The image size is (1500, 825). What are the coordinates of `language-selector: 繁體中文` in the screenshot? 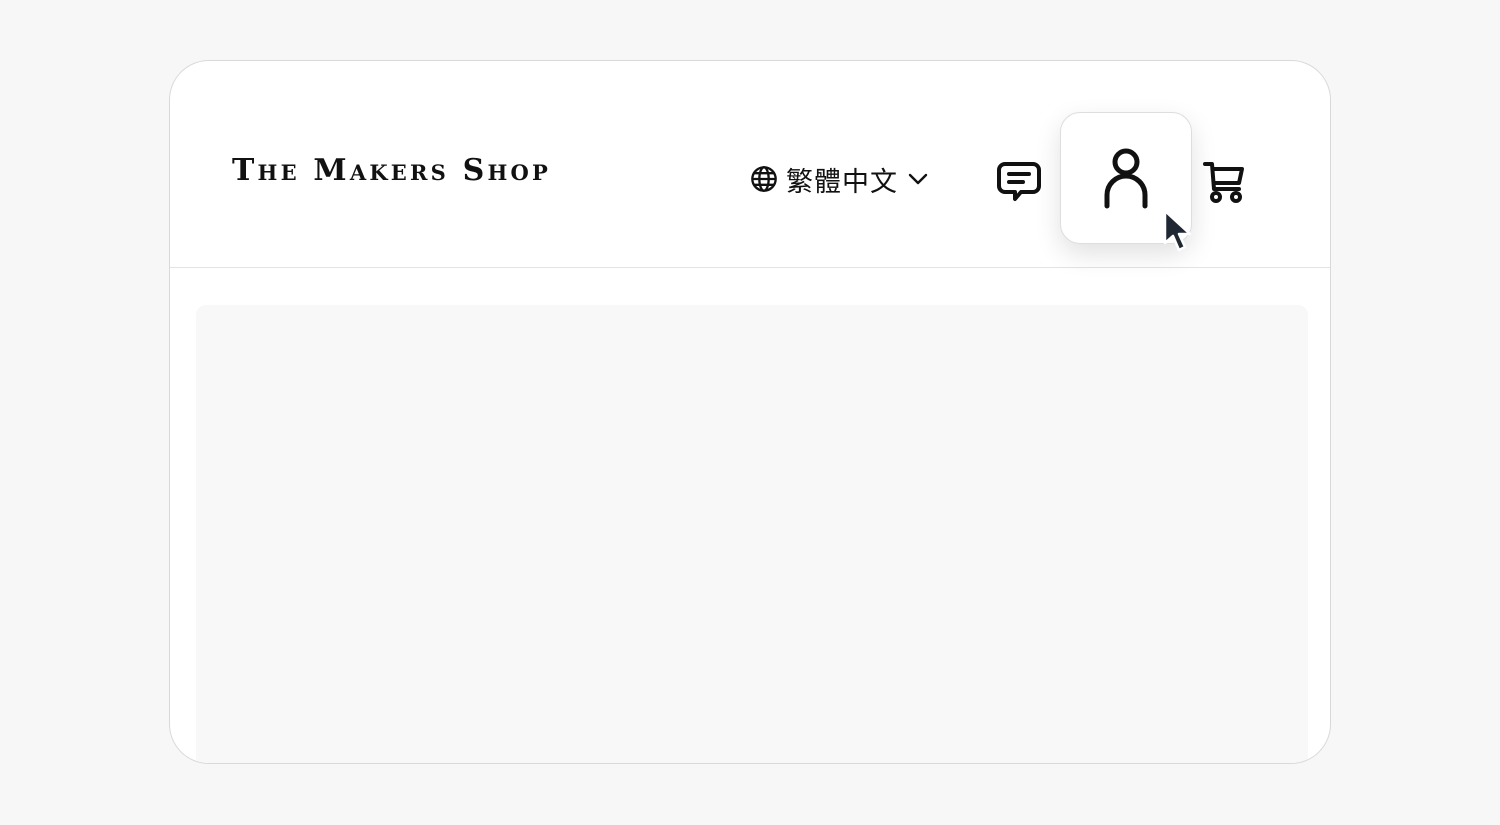 It's located at (840, 179).